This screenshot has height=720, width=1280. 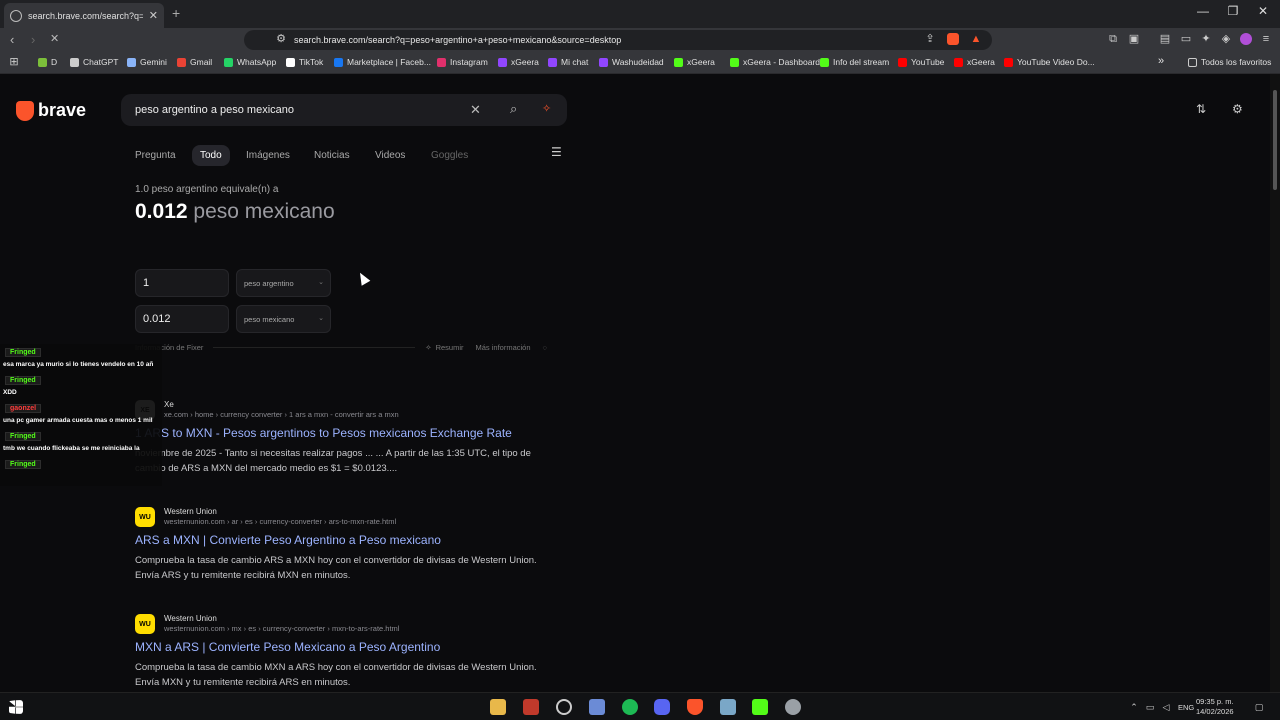 What do you see at coordinates (1113, 39) in the screenshot?
I see `extensions-icon: ⧉` at bounding box center [1113, 39].